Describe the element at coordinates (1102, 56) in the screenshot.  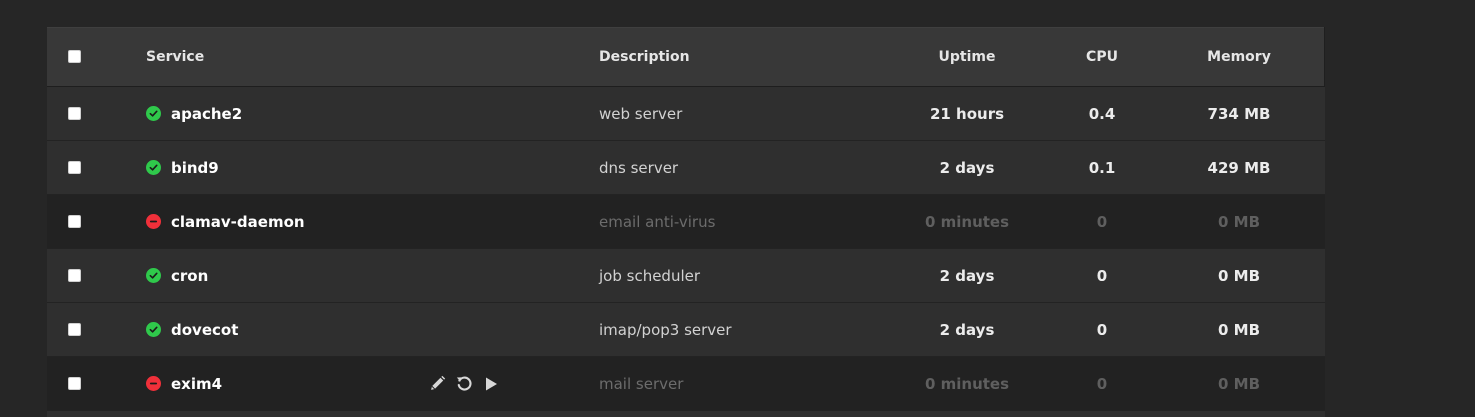
I see `header-cpu: CPU` at that location.